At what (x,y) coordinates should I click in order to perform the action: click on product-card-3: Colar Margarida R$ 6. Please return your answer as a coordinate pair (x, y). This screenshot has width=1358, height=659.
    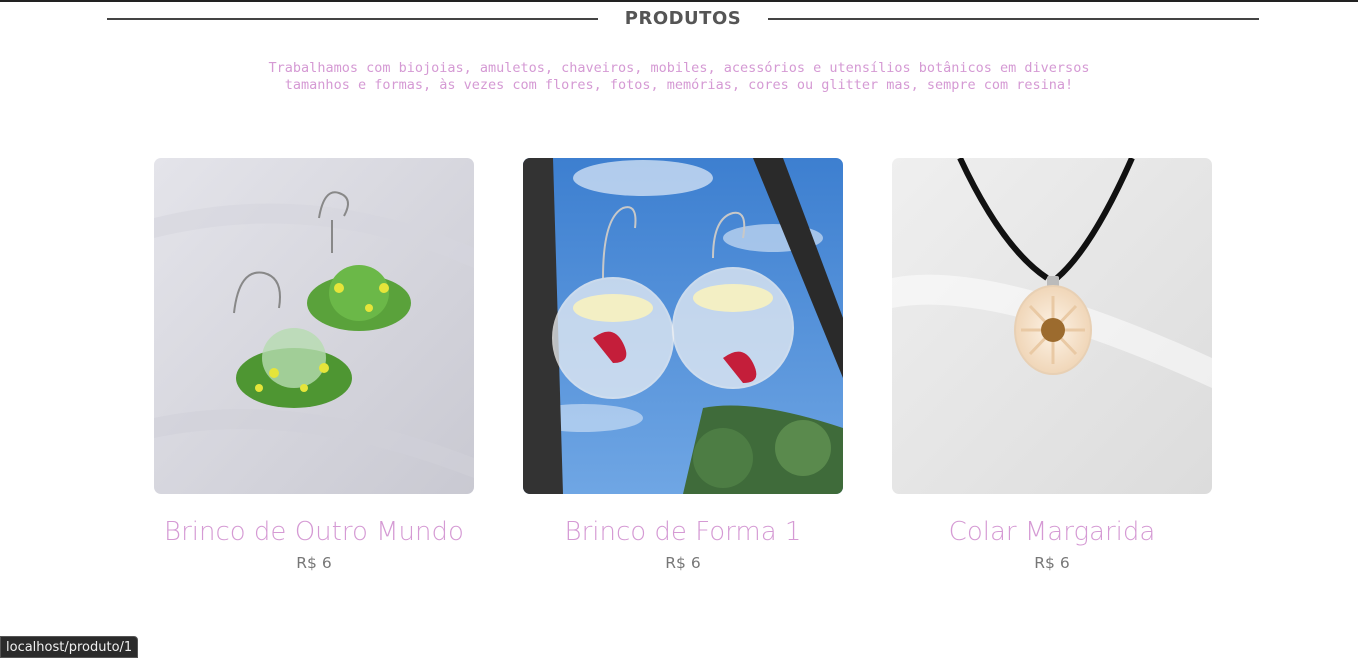
    Looking at the image, I should click on (1052, 366).